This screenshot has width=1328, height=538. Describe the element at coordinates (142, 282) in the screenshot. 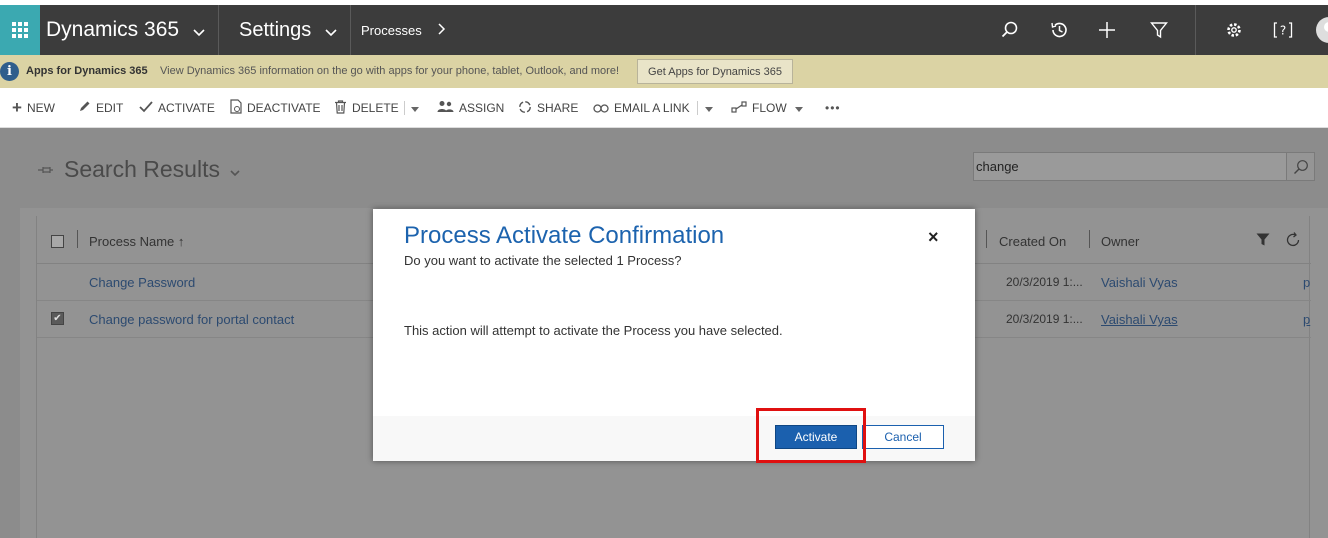

I see `process-name-link: Change Password` at that location.